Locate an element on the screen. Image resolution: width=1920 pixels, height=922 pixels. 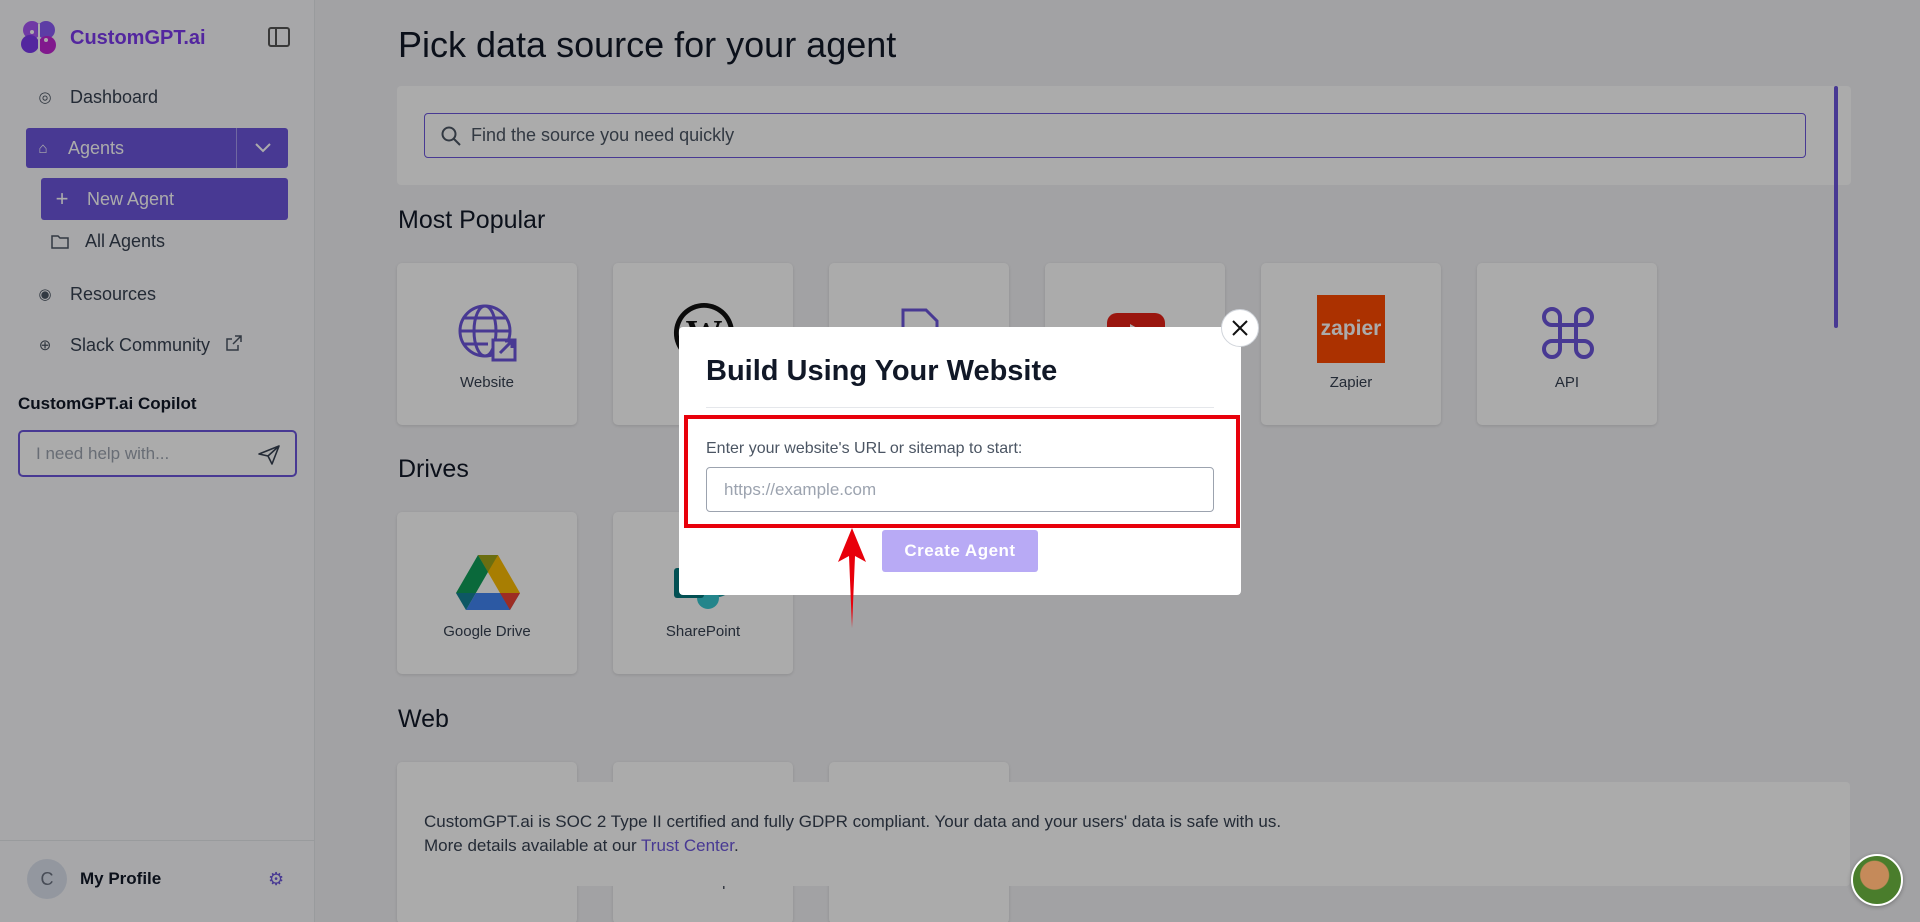
annotation-arrow-icon is located at coordinates (852, 578).